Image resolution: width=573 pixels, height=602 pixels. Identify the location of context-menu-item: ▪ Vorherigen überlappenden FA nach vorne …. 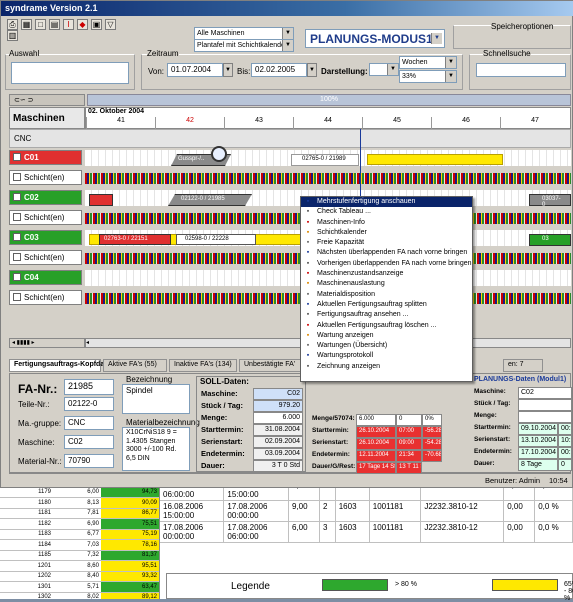
(386, 264).